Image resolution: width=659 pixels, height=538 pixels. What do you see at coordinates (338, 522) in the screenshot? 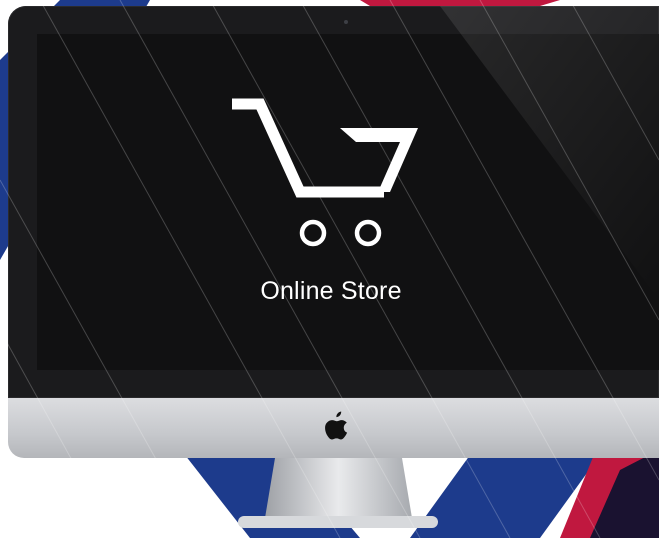
I see `stand-base` at bounding box center [338, 522].